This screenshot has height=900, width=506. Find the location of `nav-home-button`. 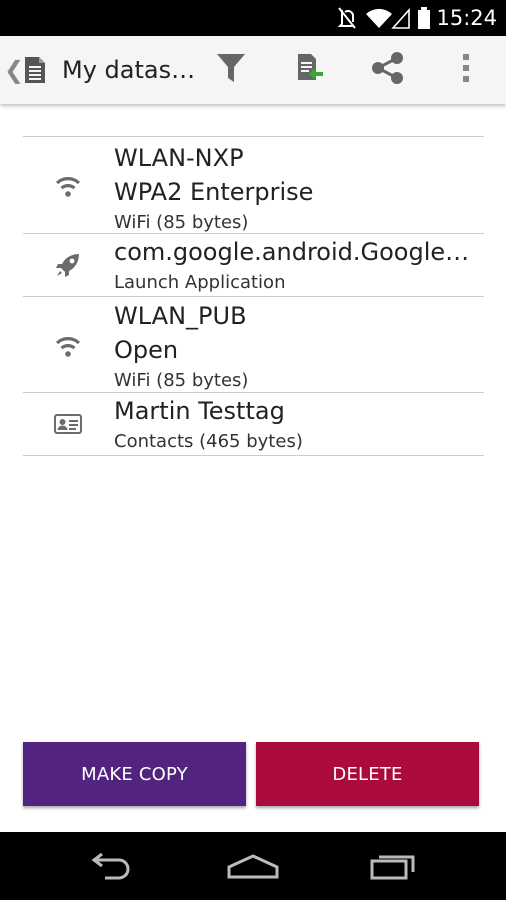

nav-home-button is located at coordinates (253, 868).